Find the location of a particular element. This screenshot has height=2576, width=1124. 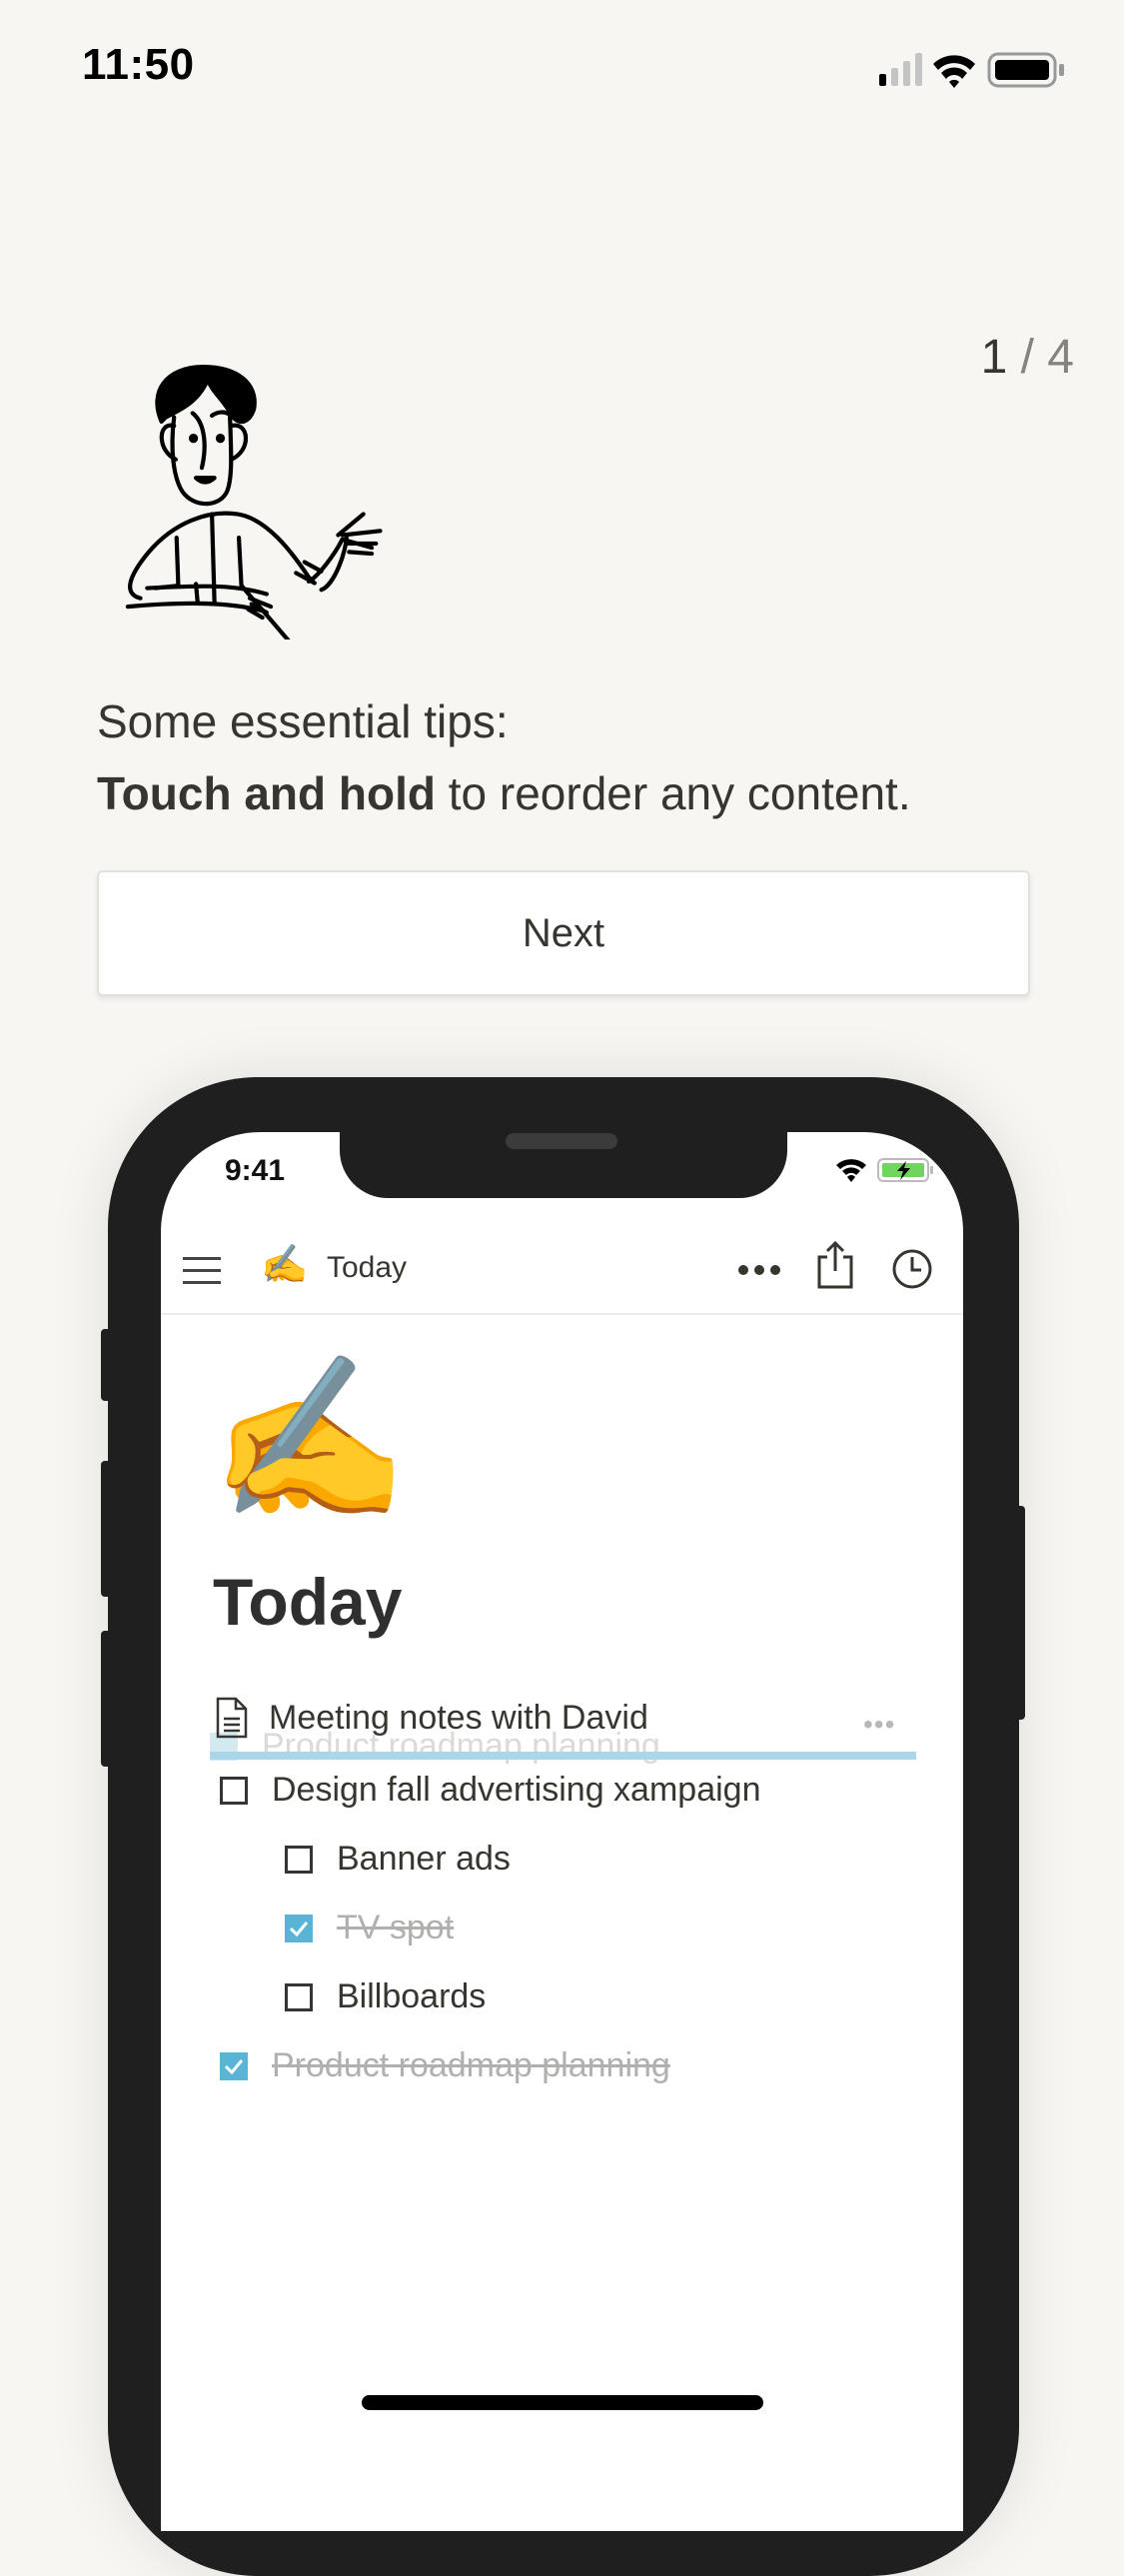

tip-emphasis: Touch and hold is located at coordinates (266, 793).